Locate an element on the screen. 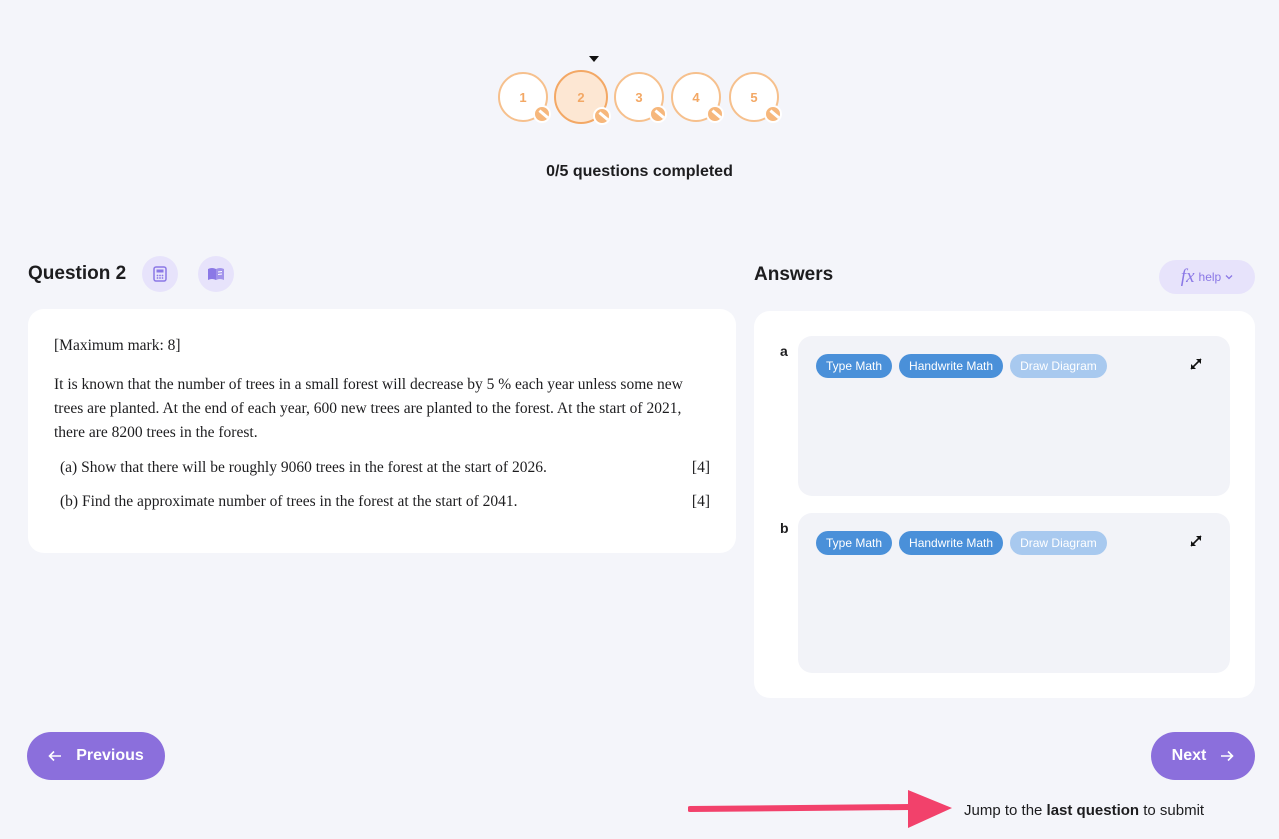 This screenshot has width=1279, height=839. answers-title: Answers is located at coordinates (794, 274).